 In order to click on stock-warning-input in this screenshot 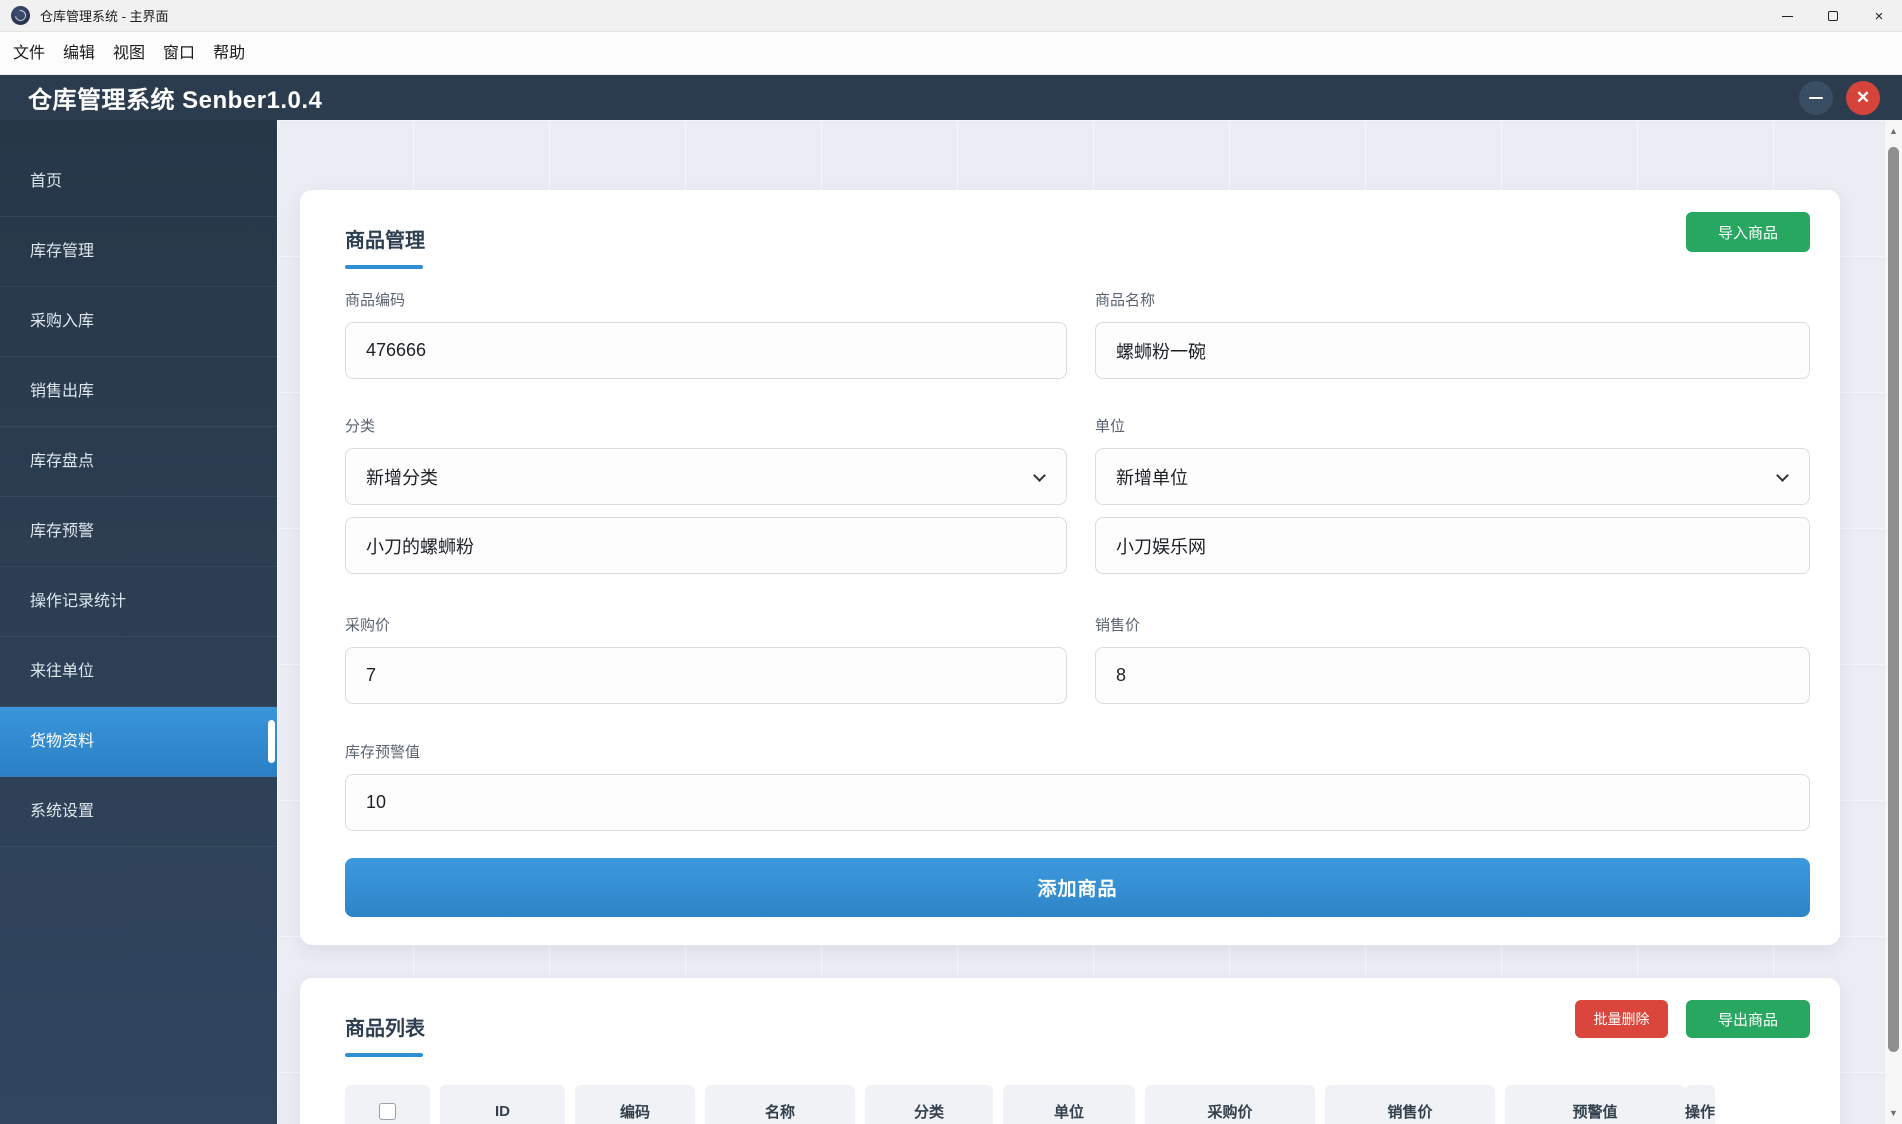, I will do `click(1077, 802)`.